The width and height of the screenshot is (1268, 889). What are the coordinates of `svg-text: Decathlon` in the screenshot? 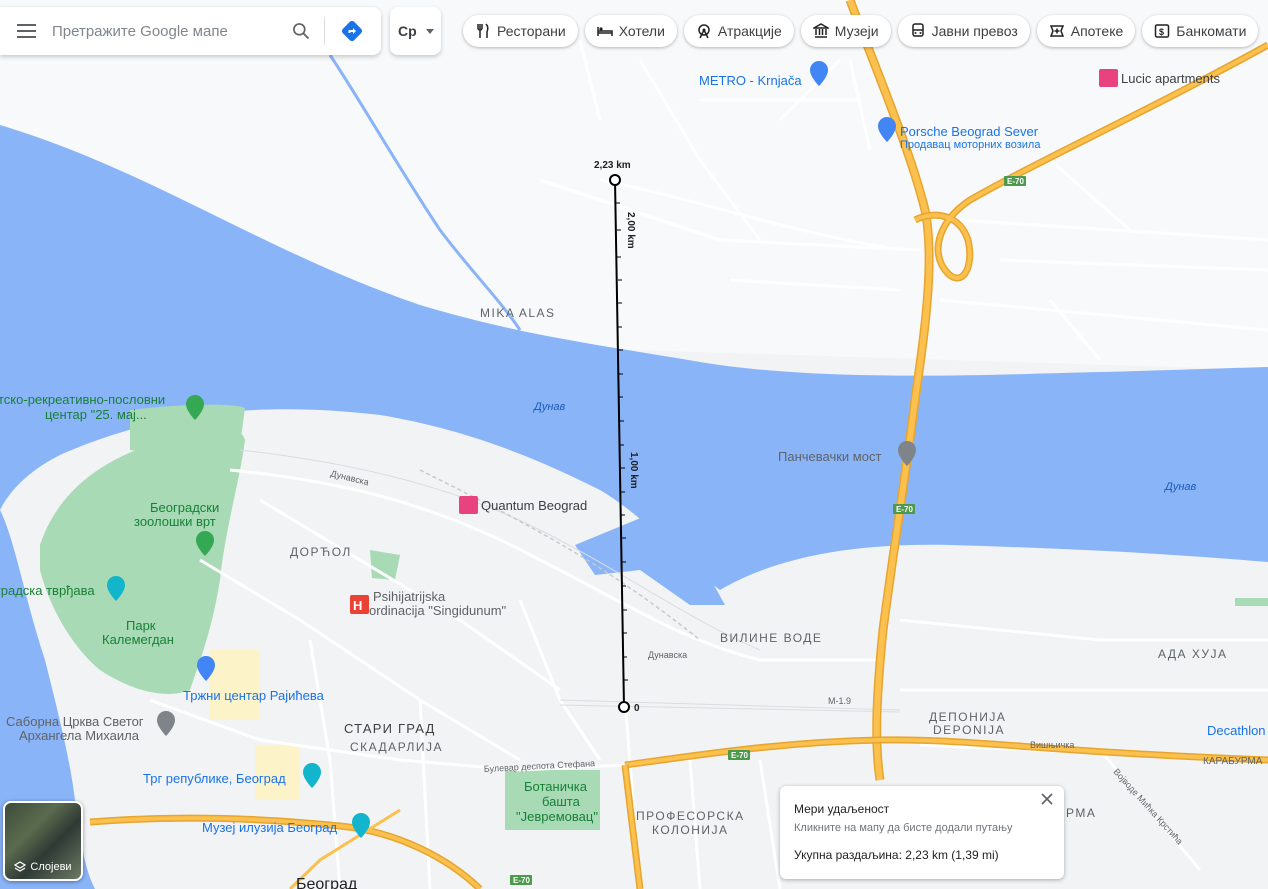 It's located at (1236, 730).